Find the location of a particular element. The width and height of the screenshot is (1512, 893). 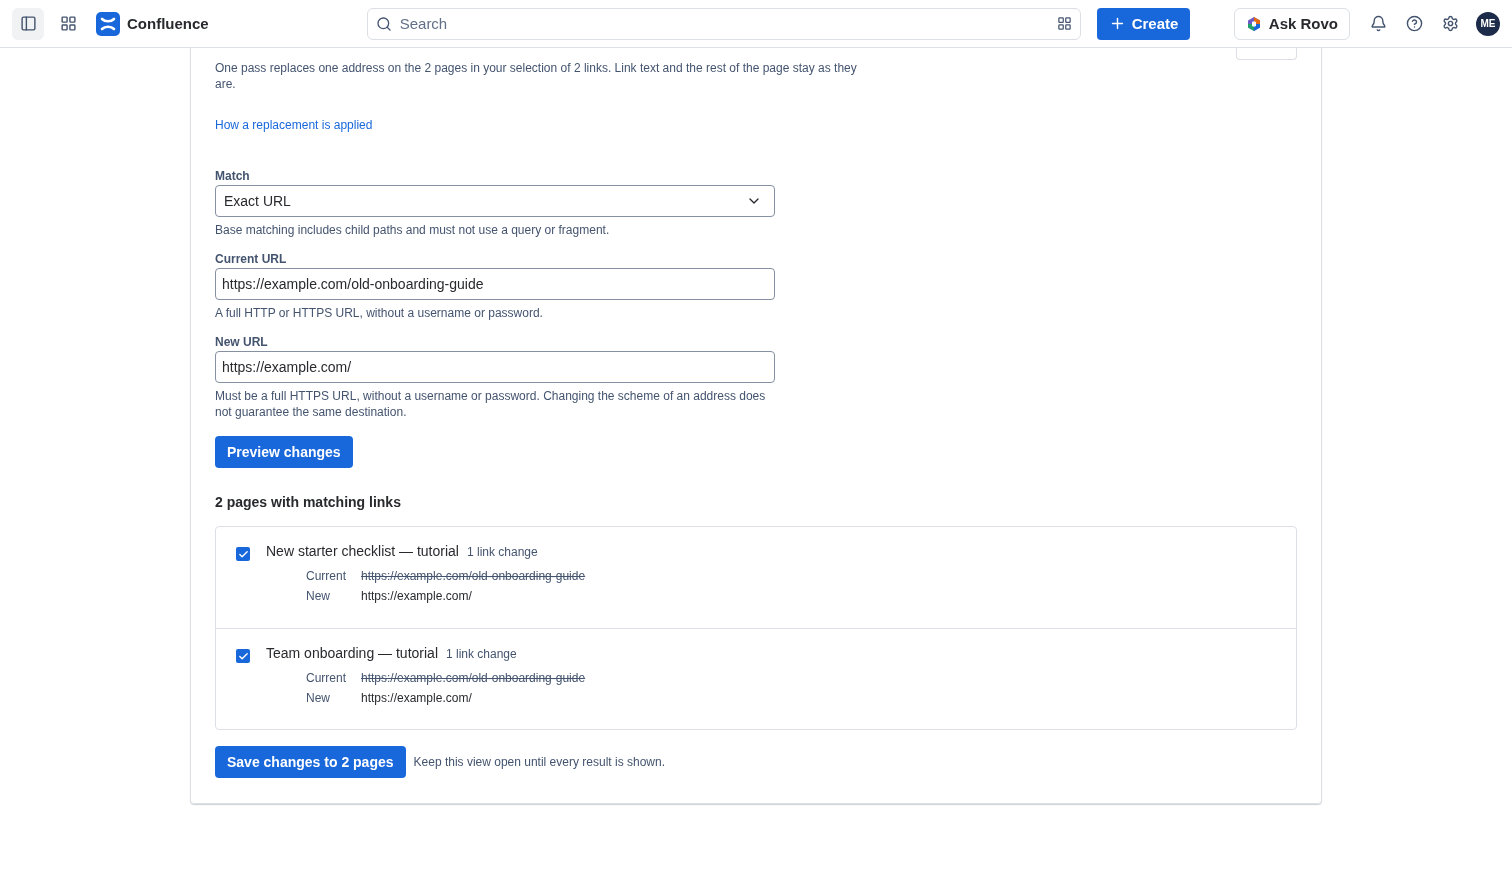

match-select: Exact URL is located at coordinates (495, 201).